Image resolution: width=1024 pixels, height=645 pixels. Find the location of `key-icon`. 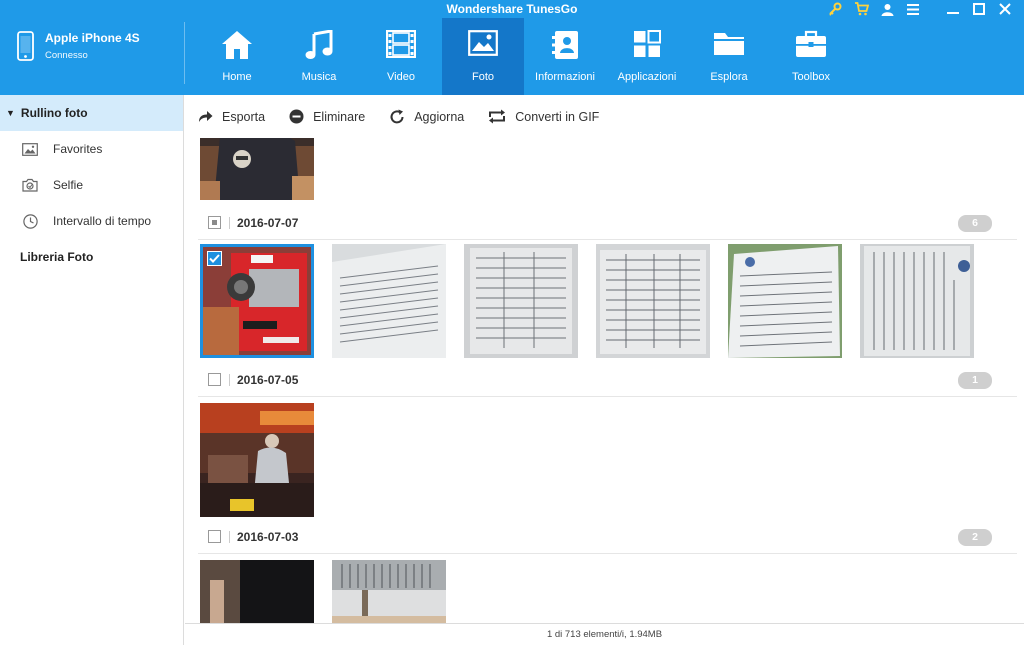

key-icon is located at coordinates (835, 9).